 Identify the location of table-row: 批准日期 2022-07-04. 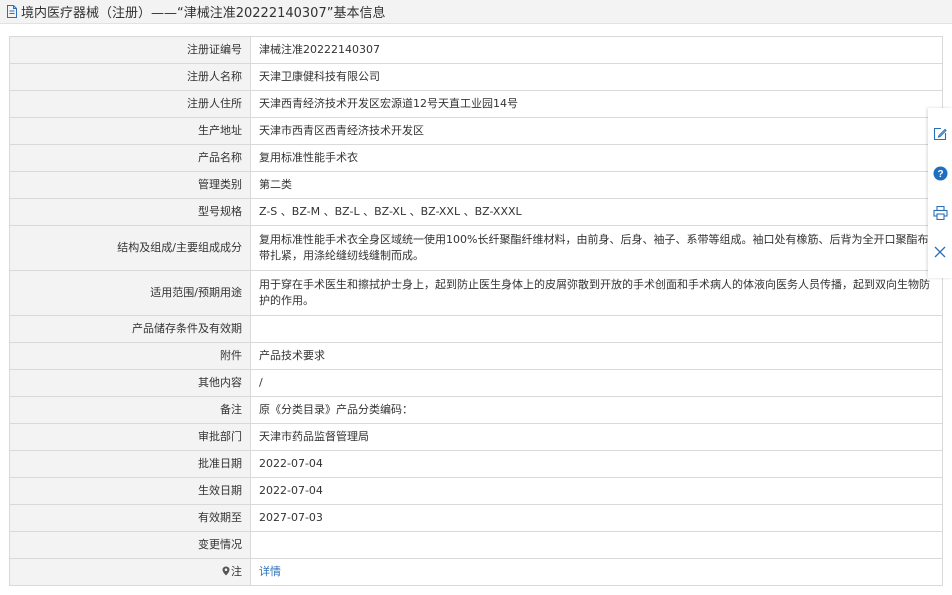
(476, 464).